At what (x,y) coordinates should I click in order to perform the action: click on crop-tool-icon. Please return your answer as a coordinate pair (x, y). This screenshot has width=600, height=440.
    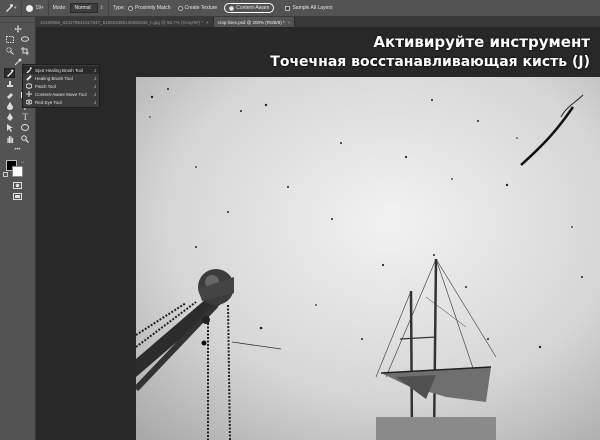
    Looking at the image, I should click on (25, 51).